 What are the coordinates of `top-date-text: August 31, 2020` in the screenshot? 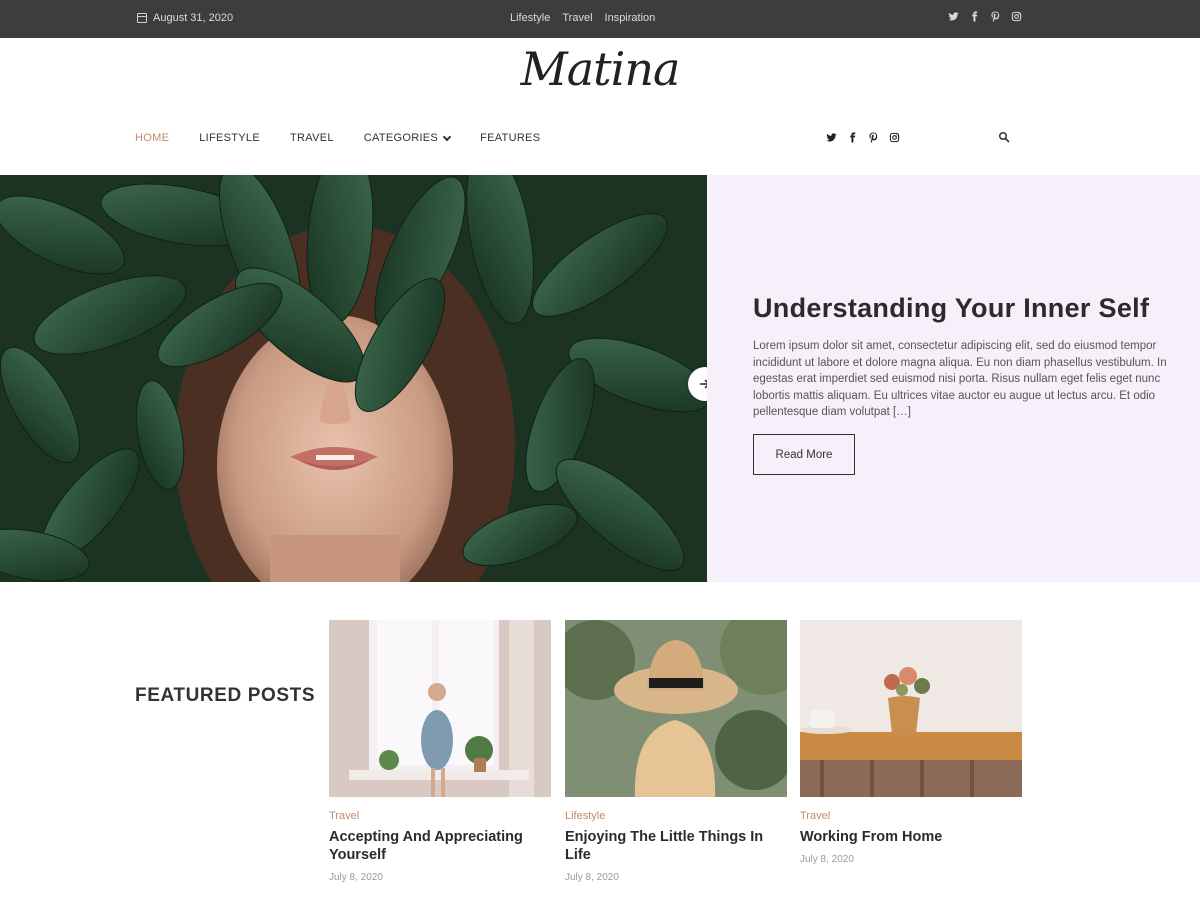 It's located at (193, 18).